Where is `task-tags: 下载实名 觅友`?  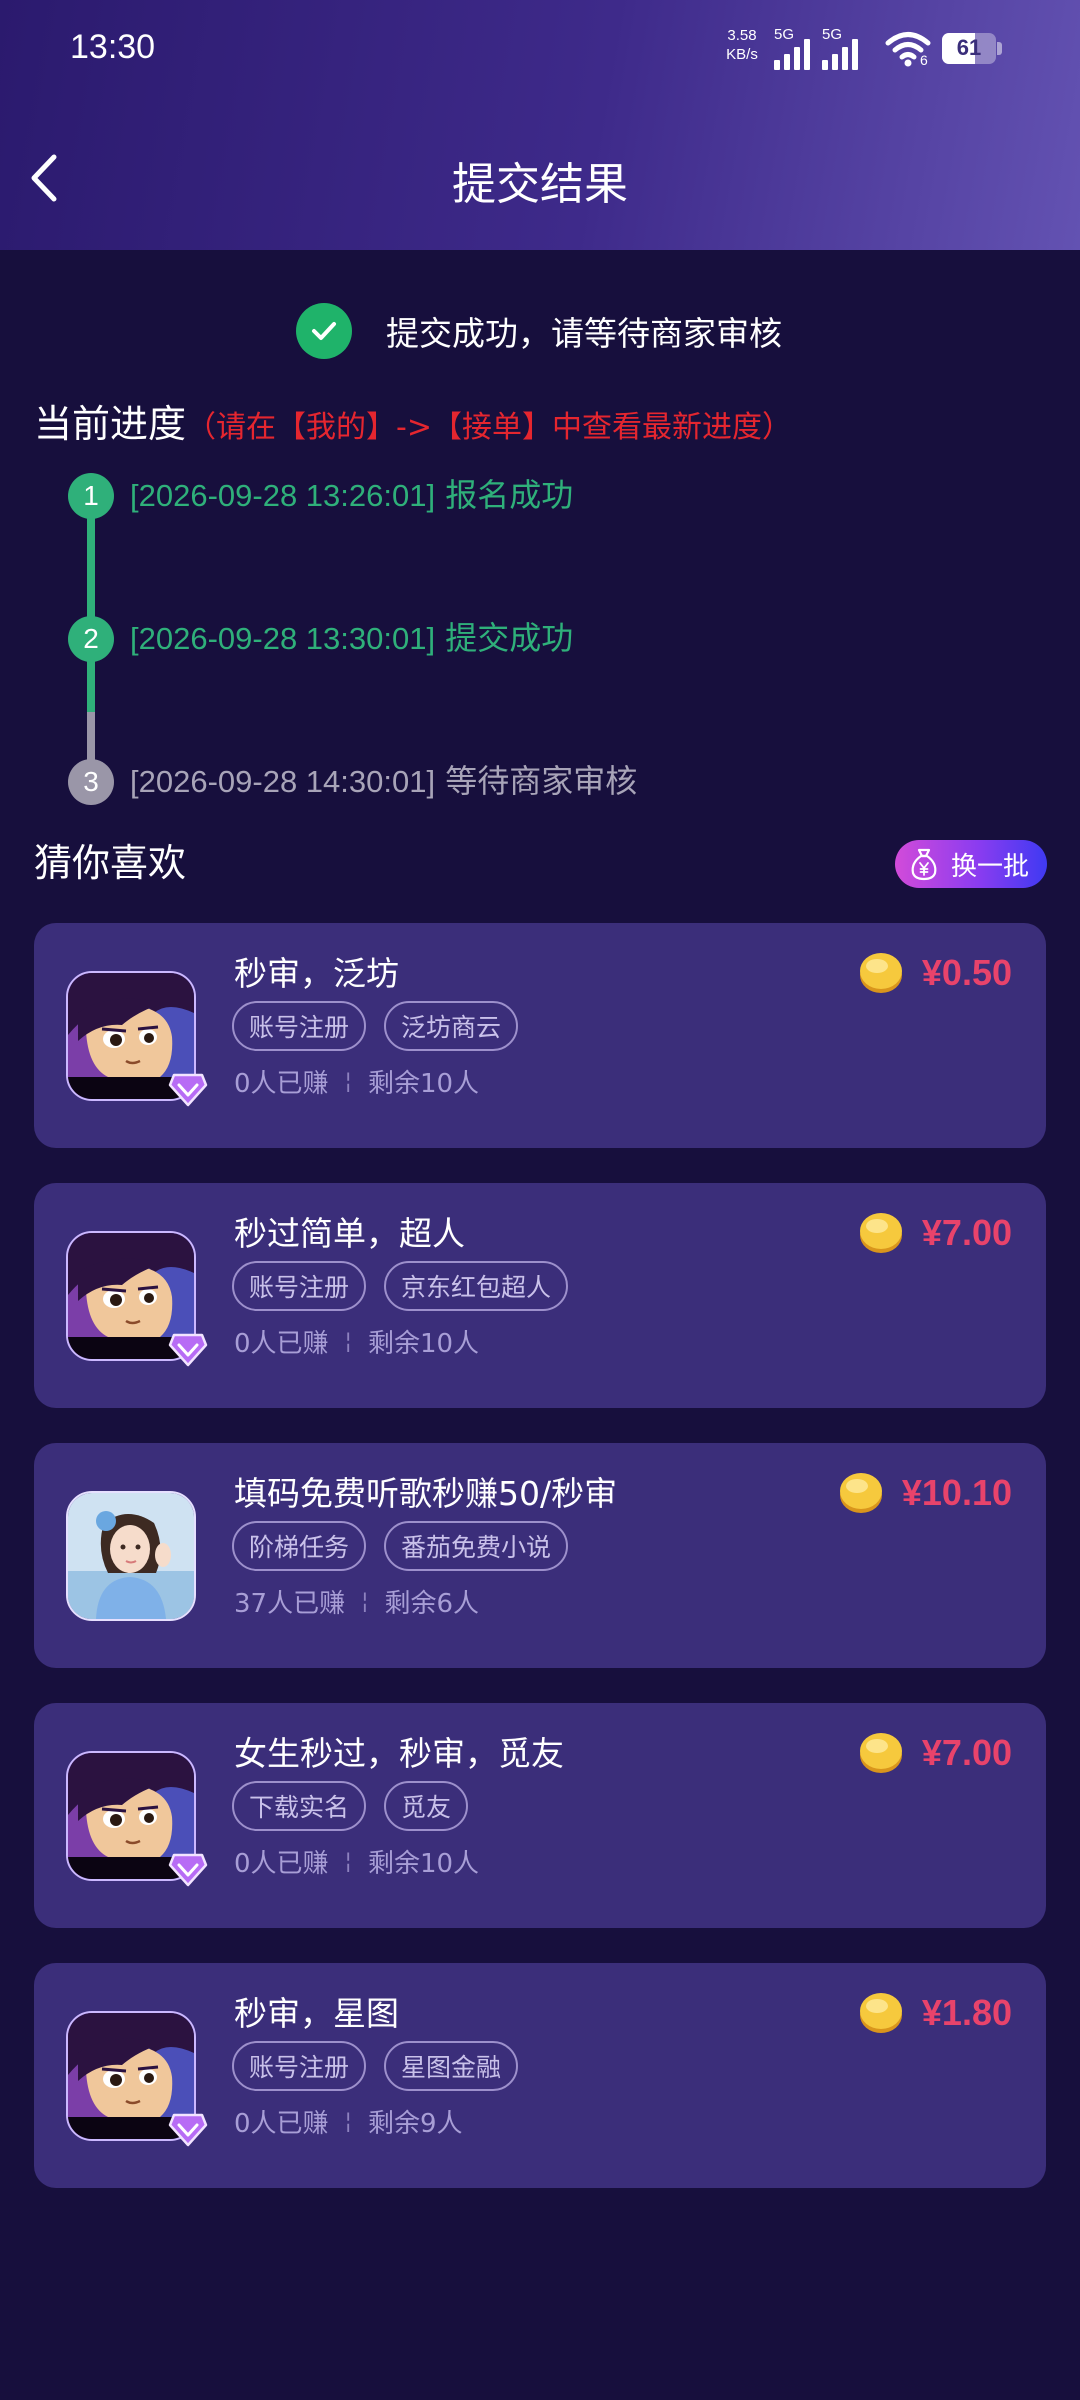 task-tags: 下载实名 觅友 is located at coordinates (359, 1806).